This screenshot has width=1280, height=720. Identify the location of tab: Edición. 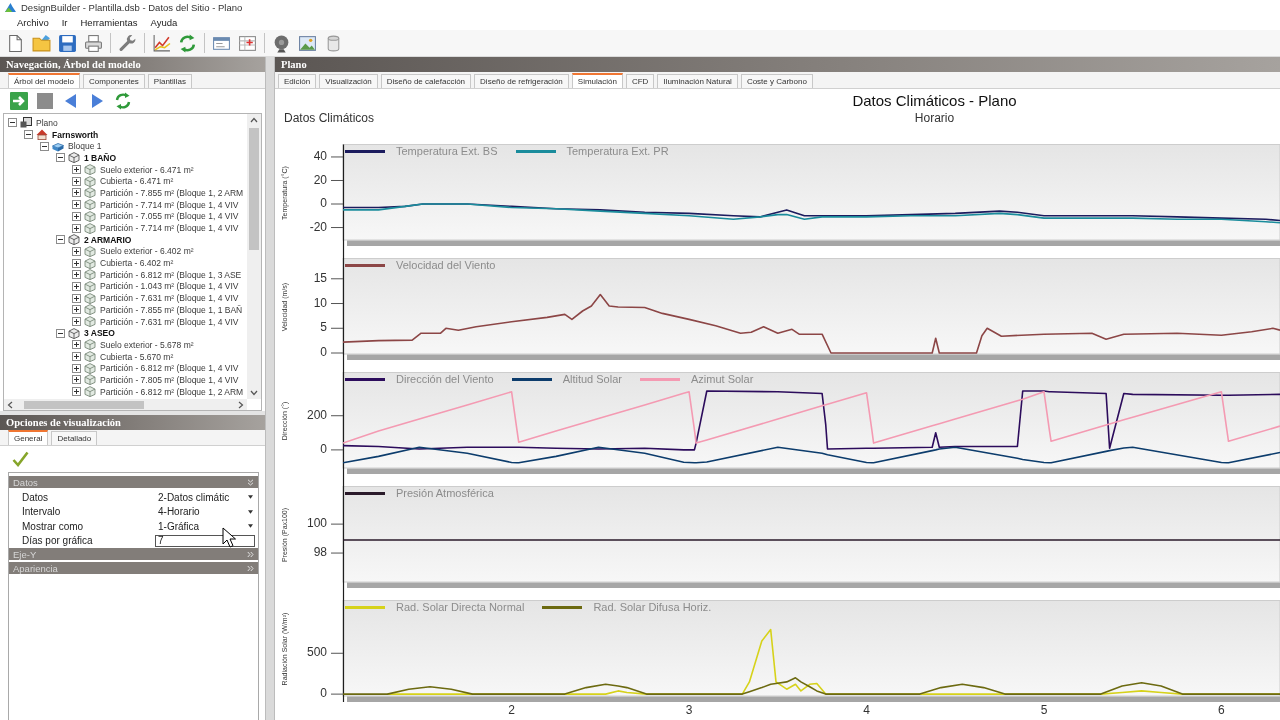
(297, 81).